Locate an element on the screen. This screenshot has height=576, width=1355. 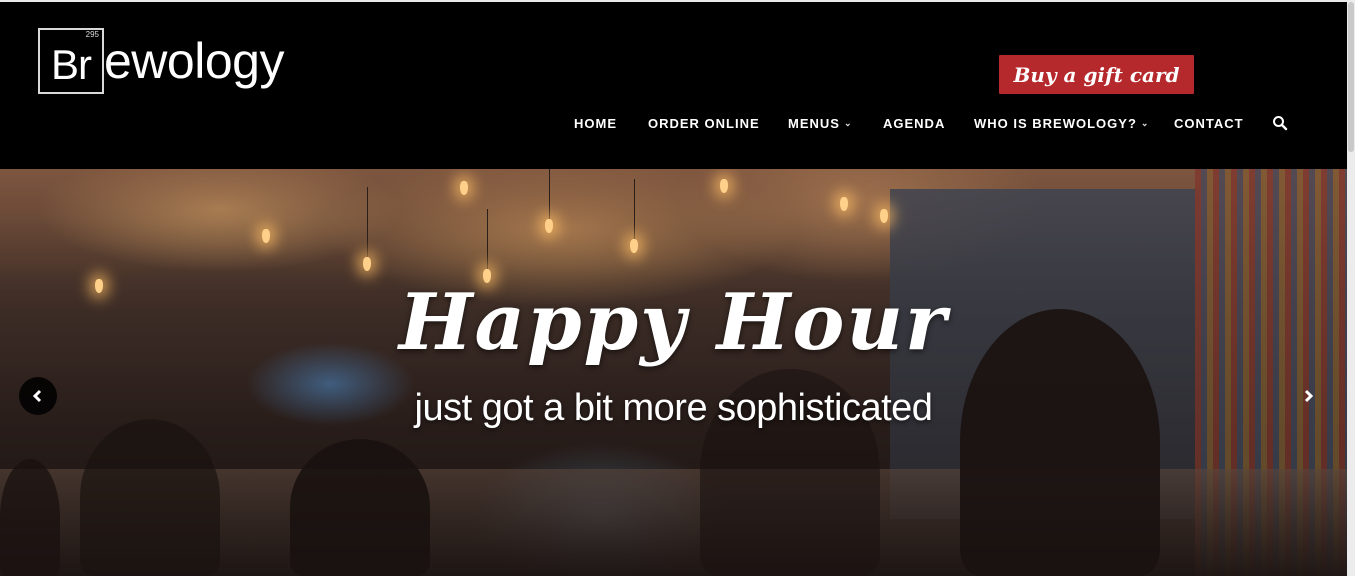
slider-prev-button is located at coordinates (38, 396).